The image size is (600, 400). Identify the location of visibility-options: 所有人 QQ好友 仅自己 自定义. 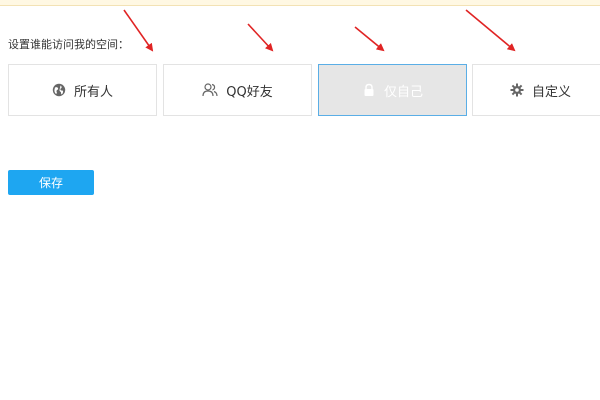
(304, 90).